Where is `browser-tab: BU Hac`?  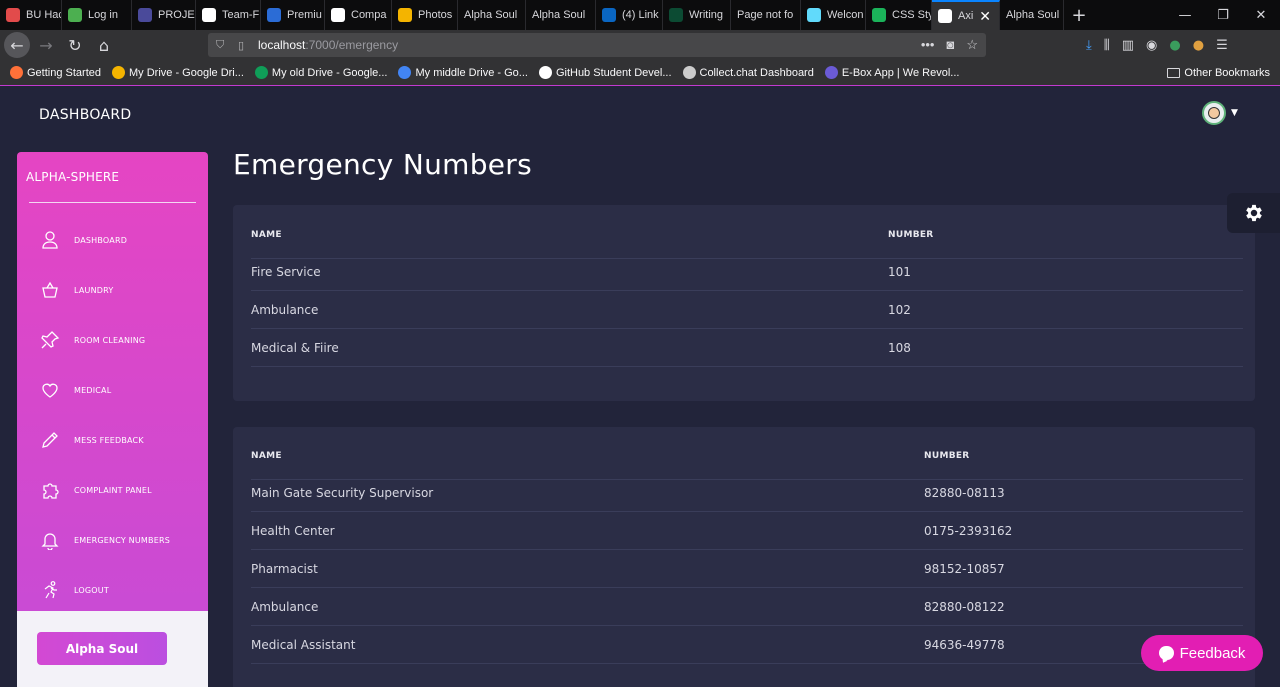 browser-tab: BU Hac is located at coordinates (31, 15).